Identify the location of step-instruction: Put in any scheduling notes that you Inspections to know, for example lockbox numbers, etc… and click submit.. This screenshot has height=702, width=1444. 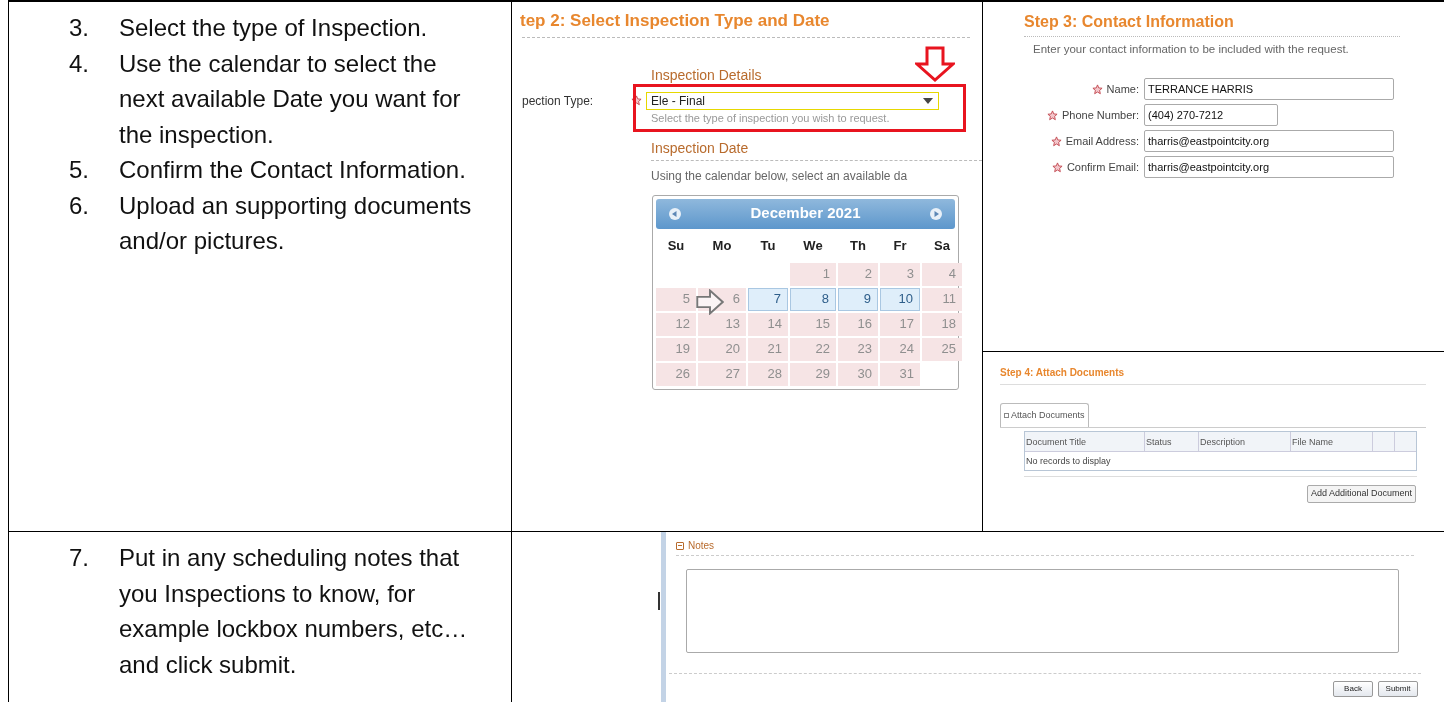
(294, 611).